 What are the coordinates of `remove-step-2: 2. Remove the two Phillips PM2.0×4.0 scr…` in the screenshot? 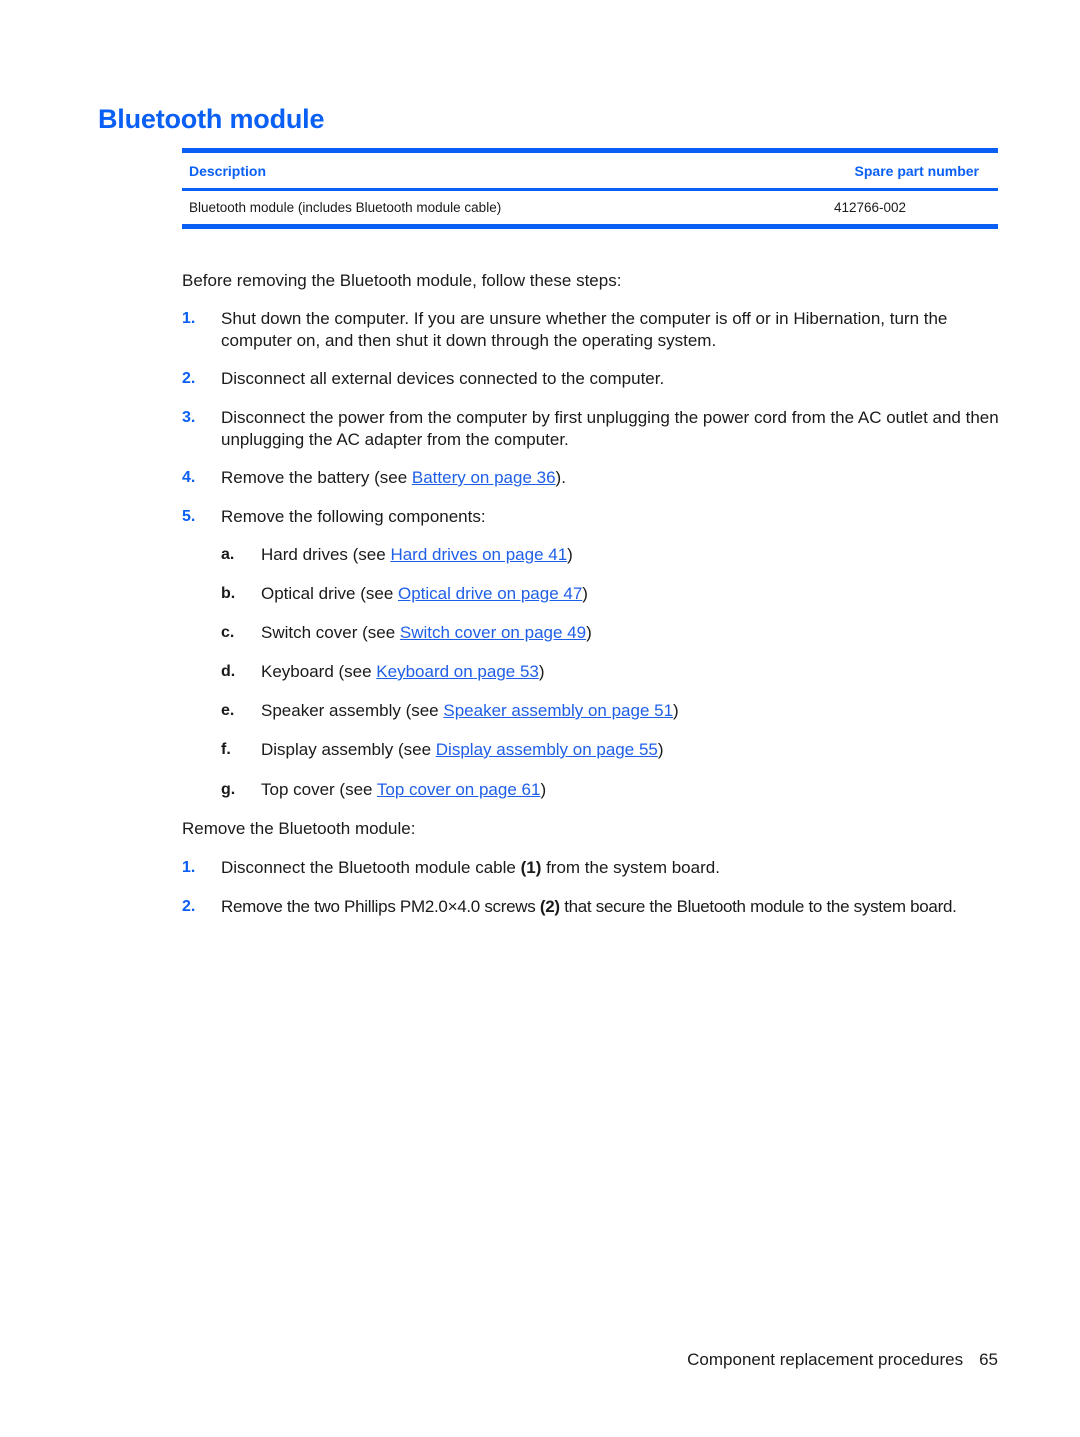 It's located at (592, 907).